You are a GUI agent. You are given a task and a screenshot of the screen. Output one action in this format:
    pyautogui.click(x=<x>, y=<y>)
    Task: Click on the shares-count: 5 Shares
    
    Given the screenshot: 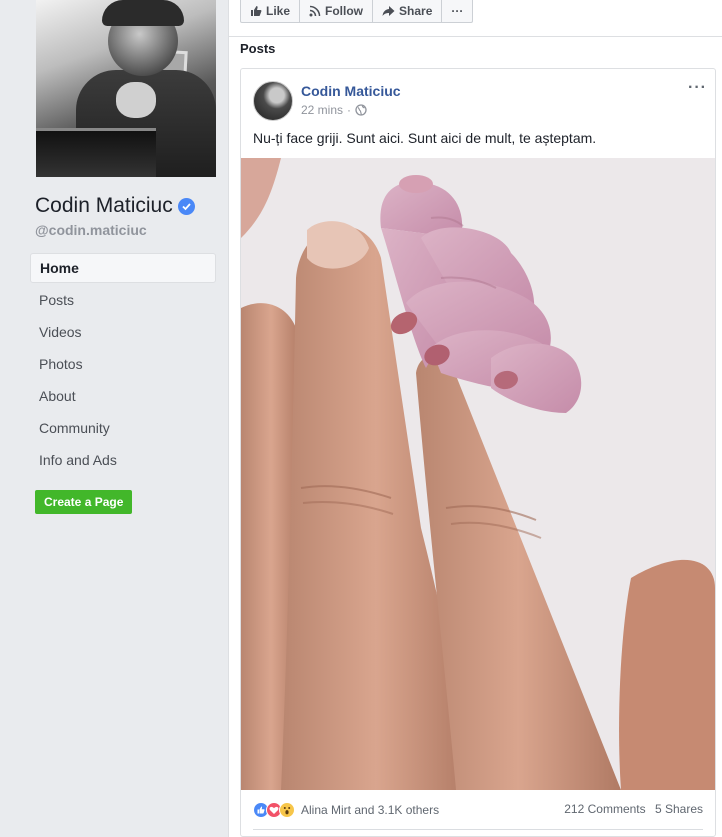 What is the action you would take?
    pyautogui.click(x=679, y=809)
    